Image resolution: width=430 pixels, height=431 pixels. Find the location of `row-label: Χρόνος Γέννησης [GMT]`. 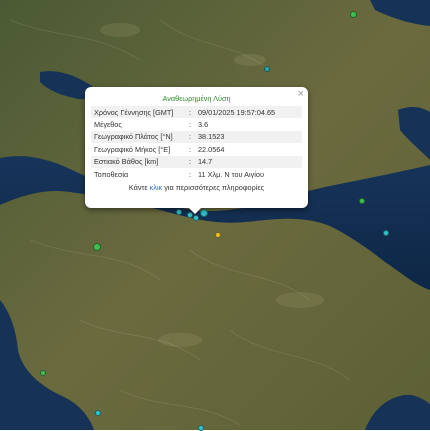

row-label: Χρόνος Γέννησης [GMT] is located at coordinates (140, 112).